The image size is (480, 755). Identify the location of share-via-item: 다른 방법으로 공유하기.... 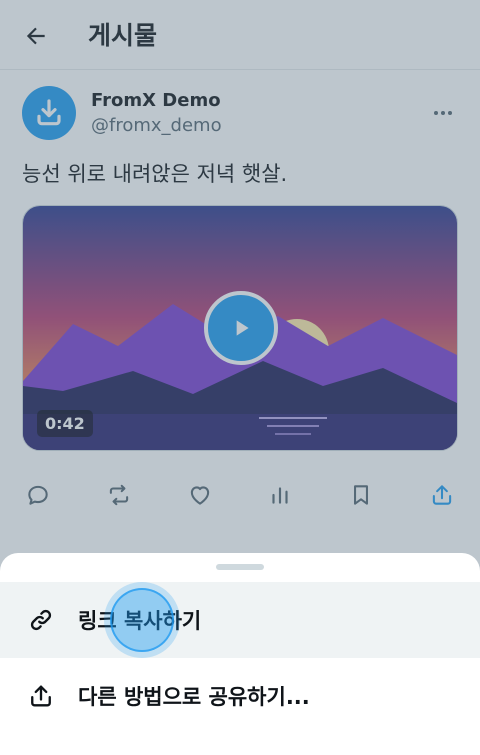
(240, 696).